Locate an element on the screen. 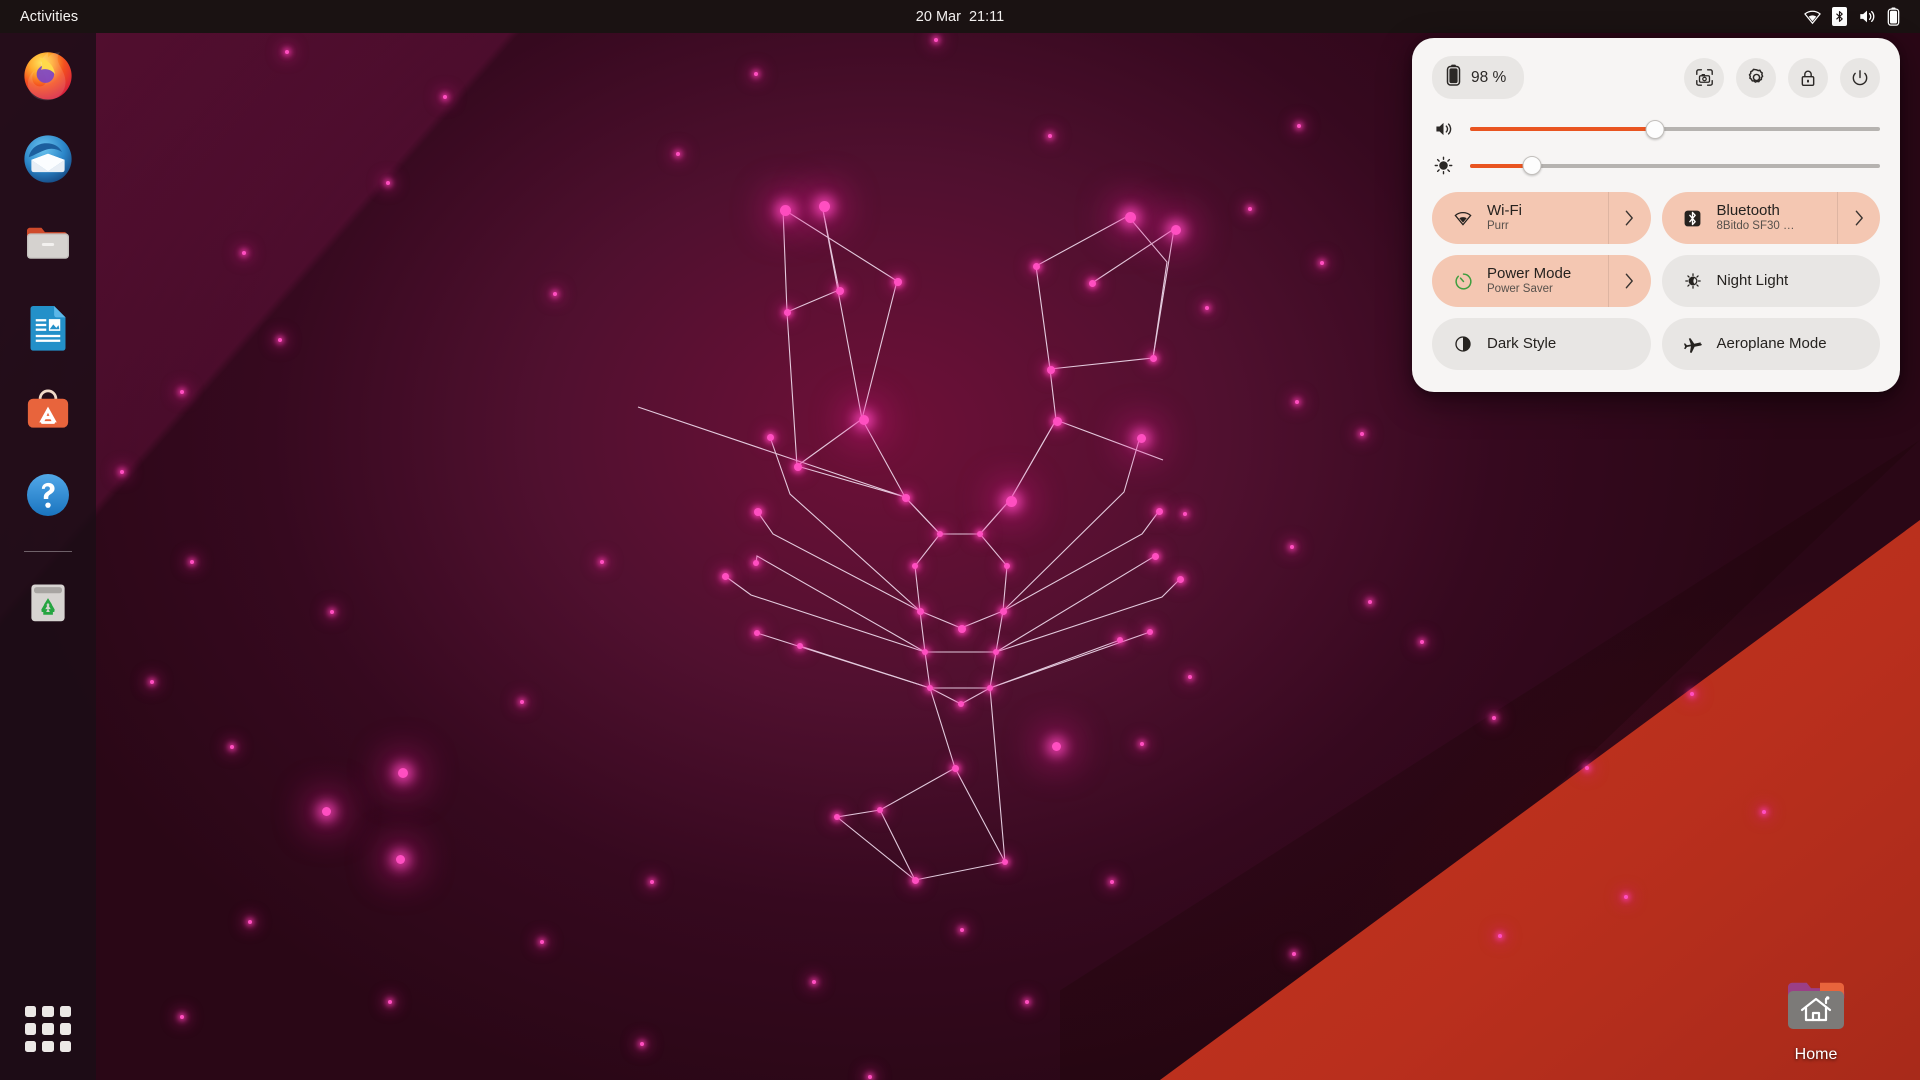 Image resolution: width=1920 pixels, height=1080 pixels. battery-percent-label: 98 % is located at coordinates (1489, 77).